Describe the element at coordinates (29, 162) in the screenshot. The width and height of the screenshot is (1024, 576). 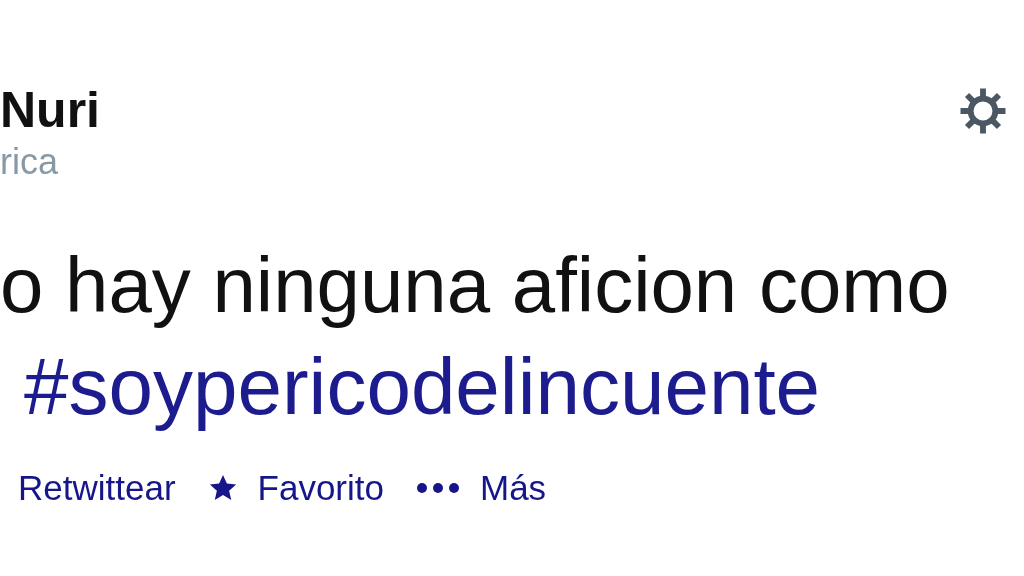
I see `author-handle: rica` at that location.